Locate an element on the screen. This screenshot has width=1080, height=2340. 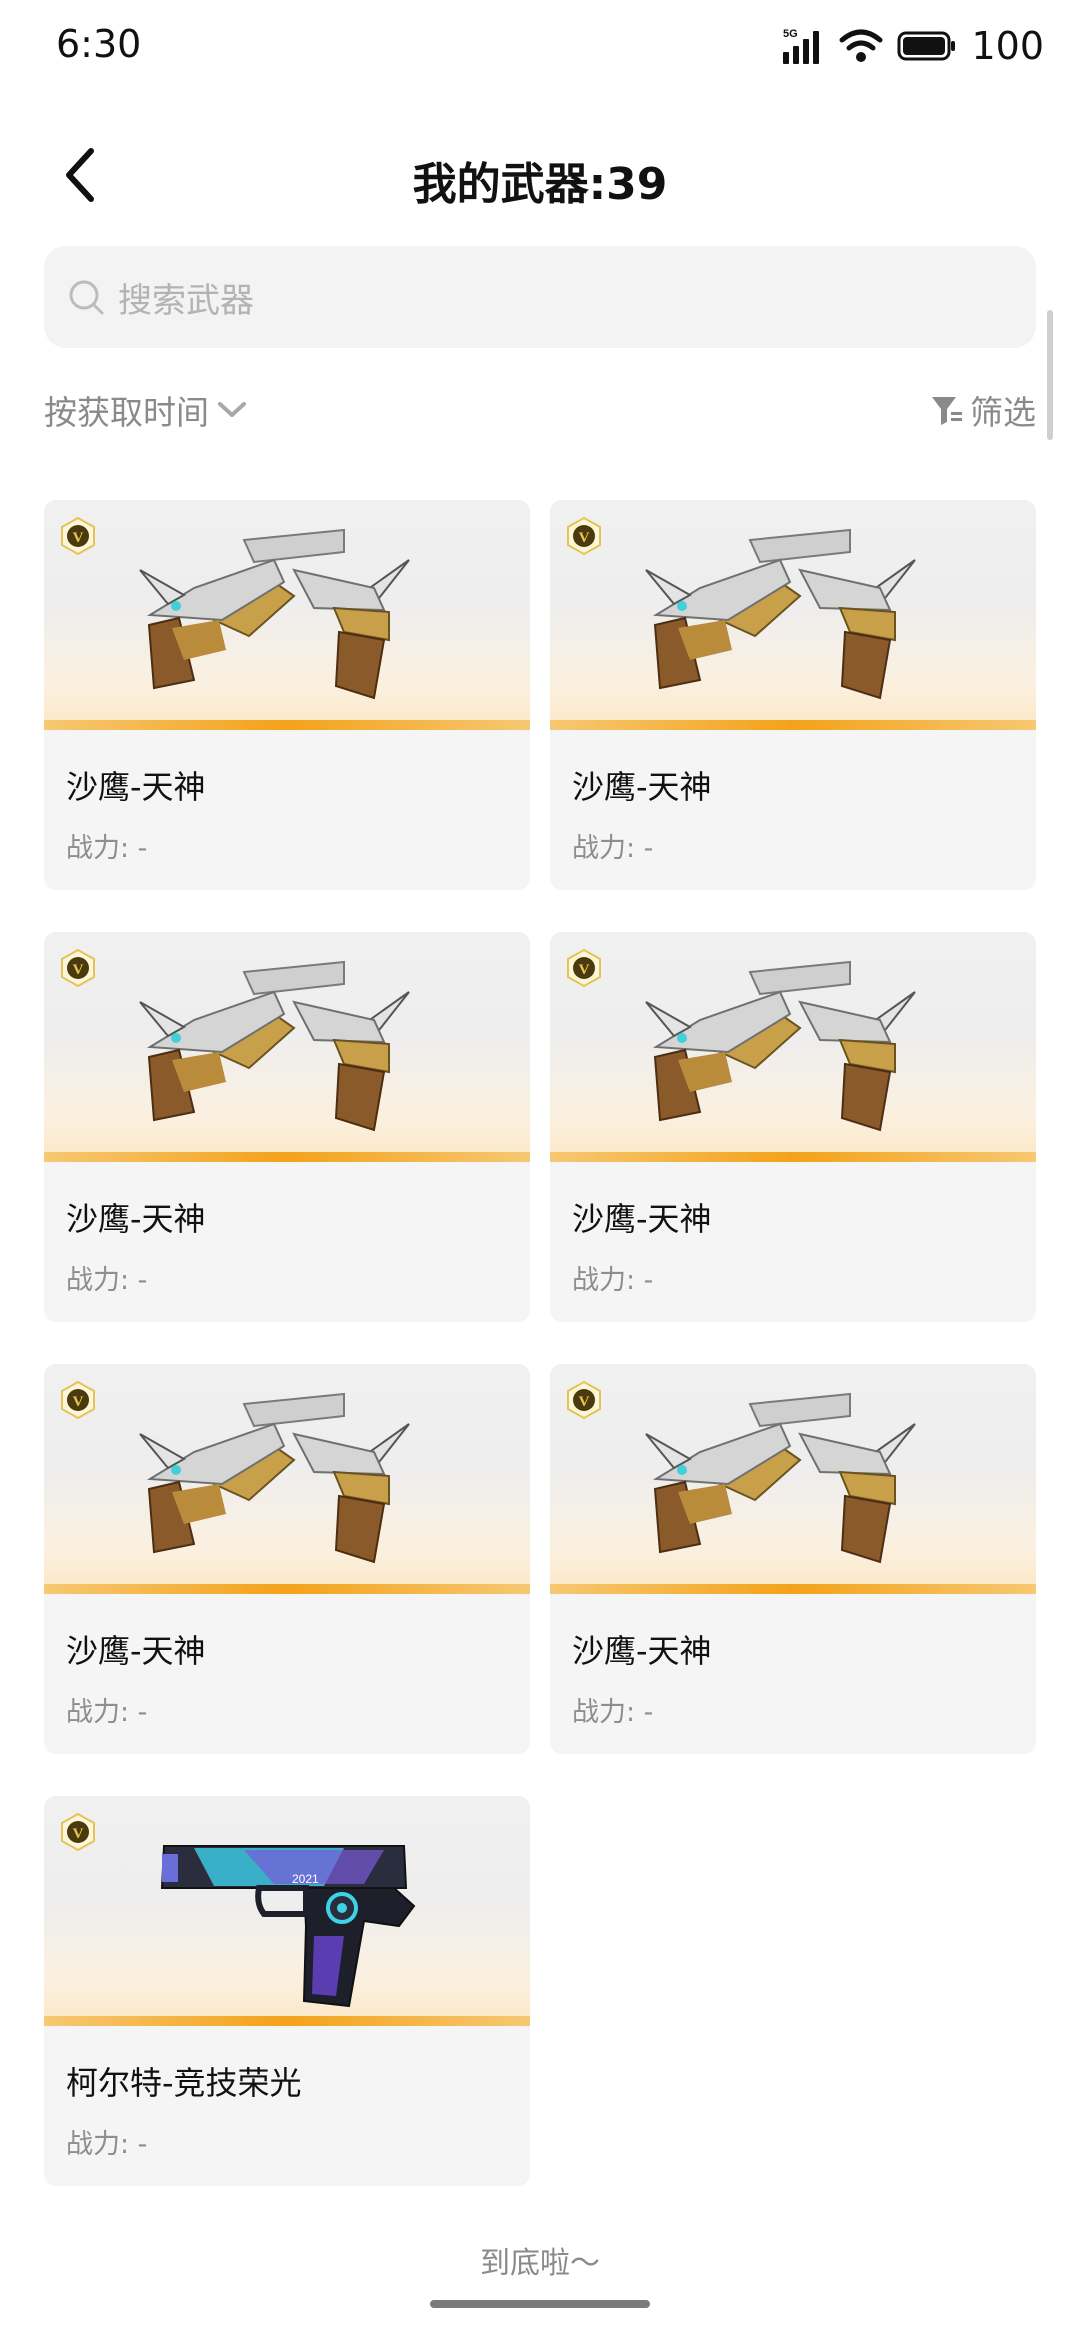
page-title: 我的武器:39 is located at coordinates (540, 184).